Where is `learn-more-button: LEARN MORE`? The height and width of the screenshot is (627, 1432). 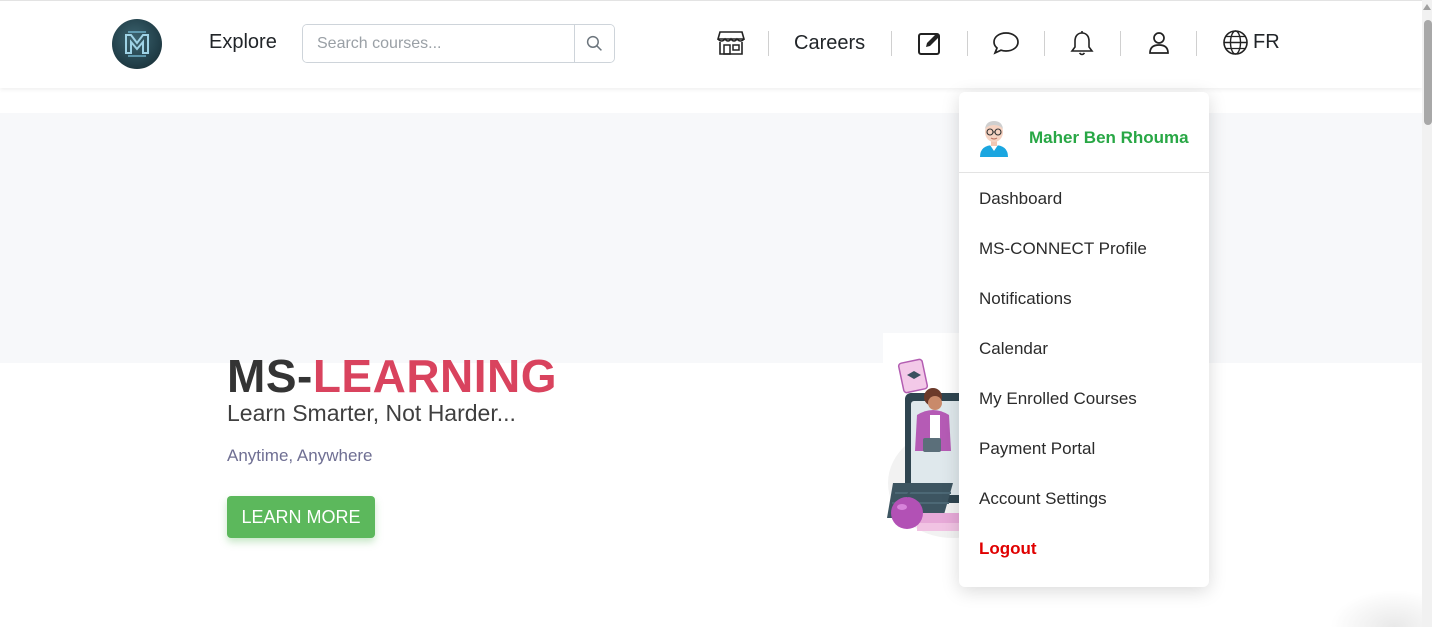
learn-more-button: LEARN MORE is located at coordinates (301, 517).